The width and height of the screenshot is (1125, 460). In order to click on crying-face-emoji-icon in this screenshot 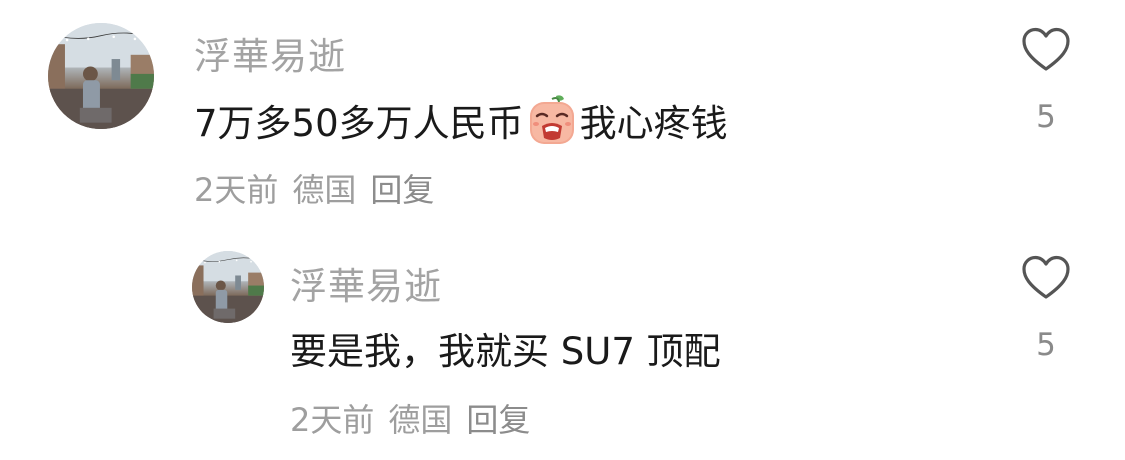, I will do `click(552, 120)`.